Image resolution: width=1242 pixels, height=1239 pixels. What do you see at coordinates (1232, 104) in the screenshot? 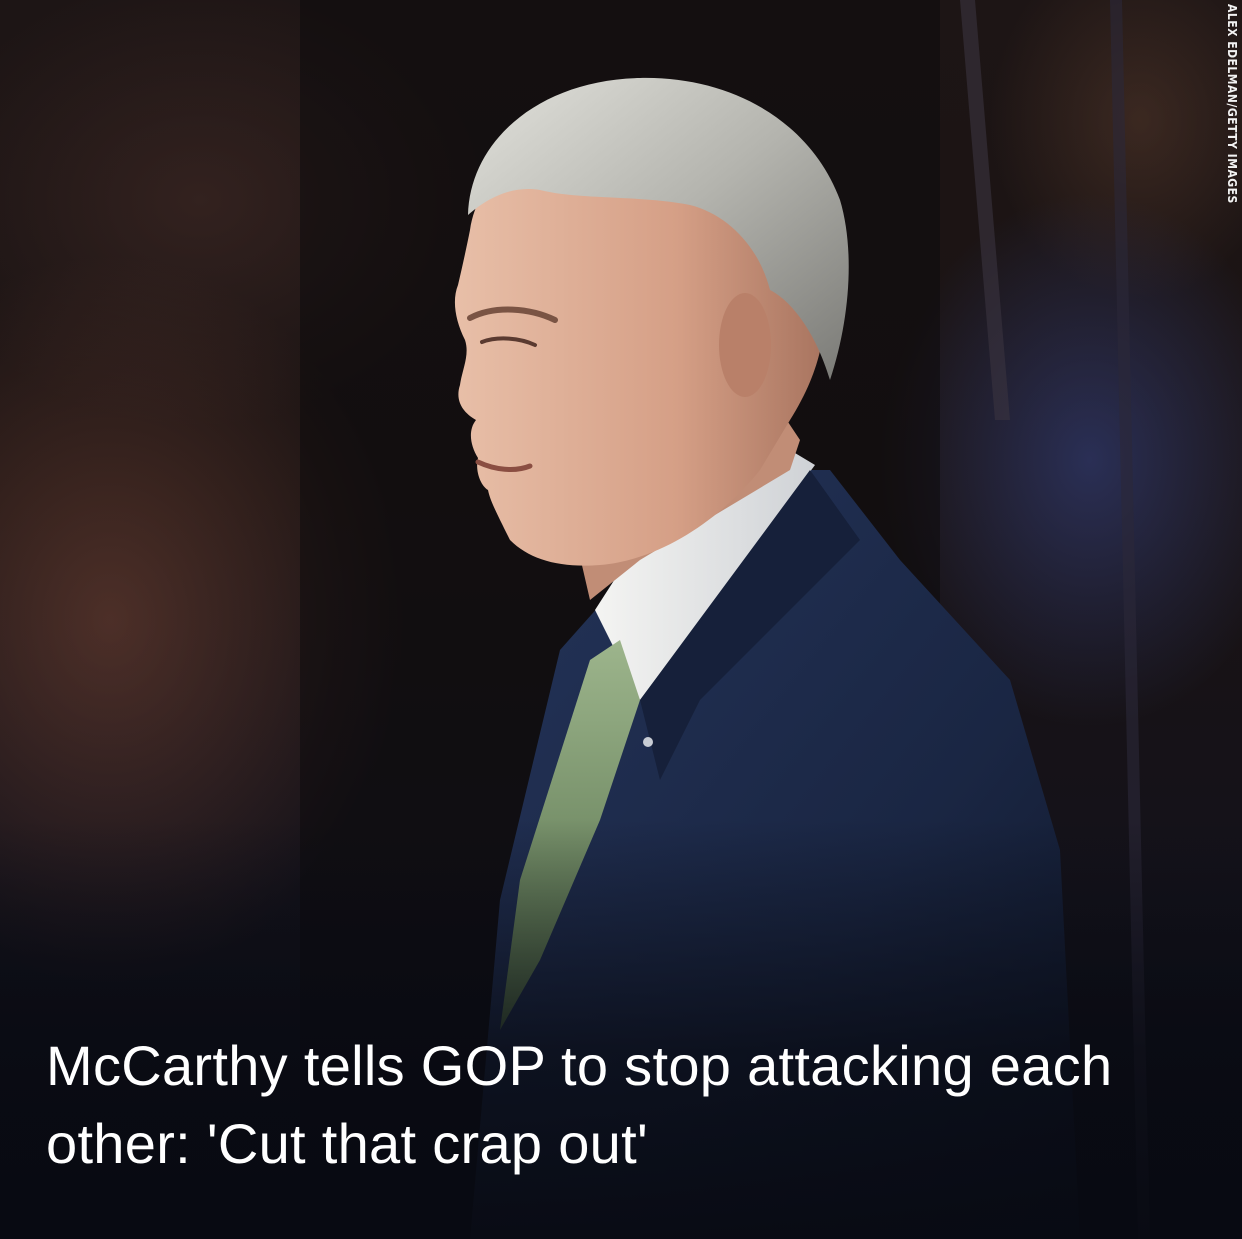
I see `photo-credit: ALEX EDELMAN/GETTY IMAGES` at bounding box center [1232, 104].